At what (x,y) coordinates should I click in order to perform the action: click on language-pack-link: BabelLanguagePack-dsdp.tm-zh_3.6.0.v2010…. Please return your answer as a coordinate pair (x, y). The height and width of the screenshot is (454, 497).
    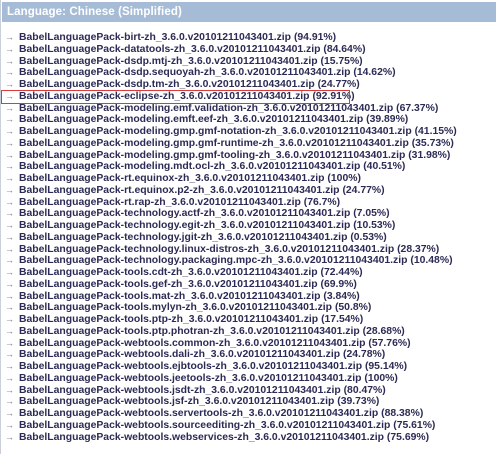
    Looking at the image, I should click on (167, 84).